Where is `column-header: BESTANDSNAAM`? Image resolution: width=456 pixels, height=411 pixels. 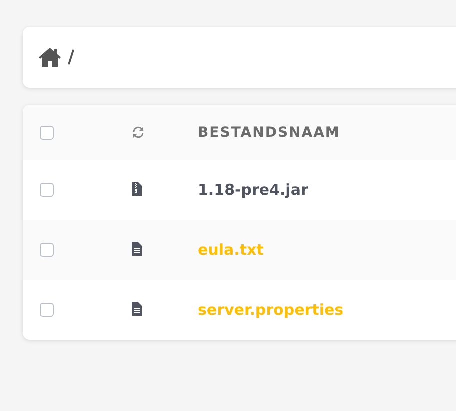
column-header: BESTANDSNAAM is located at coordinates (327, 132).